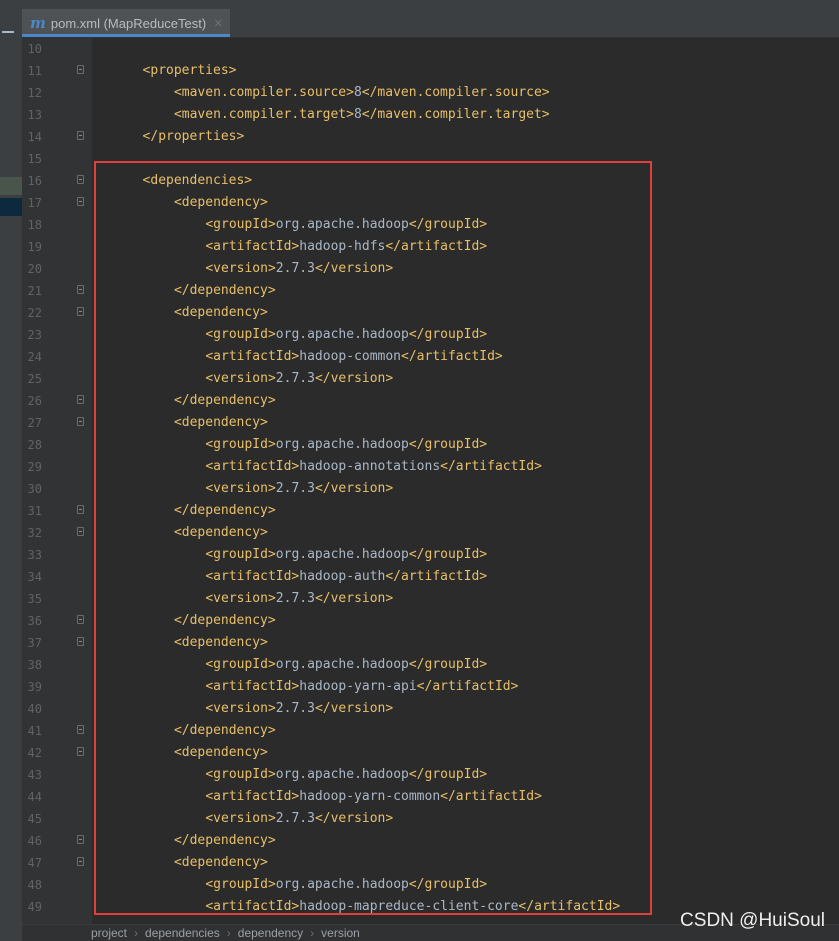 This screenshot has width=839, height=941. I want to click on code-line: 48 <groupId>org.apache.hadoop</groupId>, so click(430, 885).